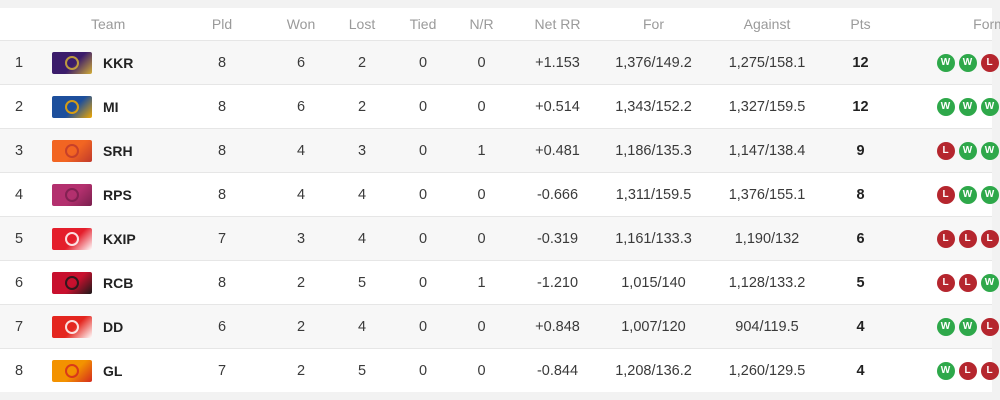 Image resolution: width=1000 pixels, height=400 pixels. Describe the element at coordinates (653, 194) in the screenshot. I see `runs-for-cell: 1,311/159.5` at that location.